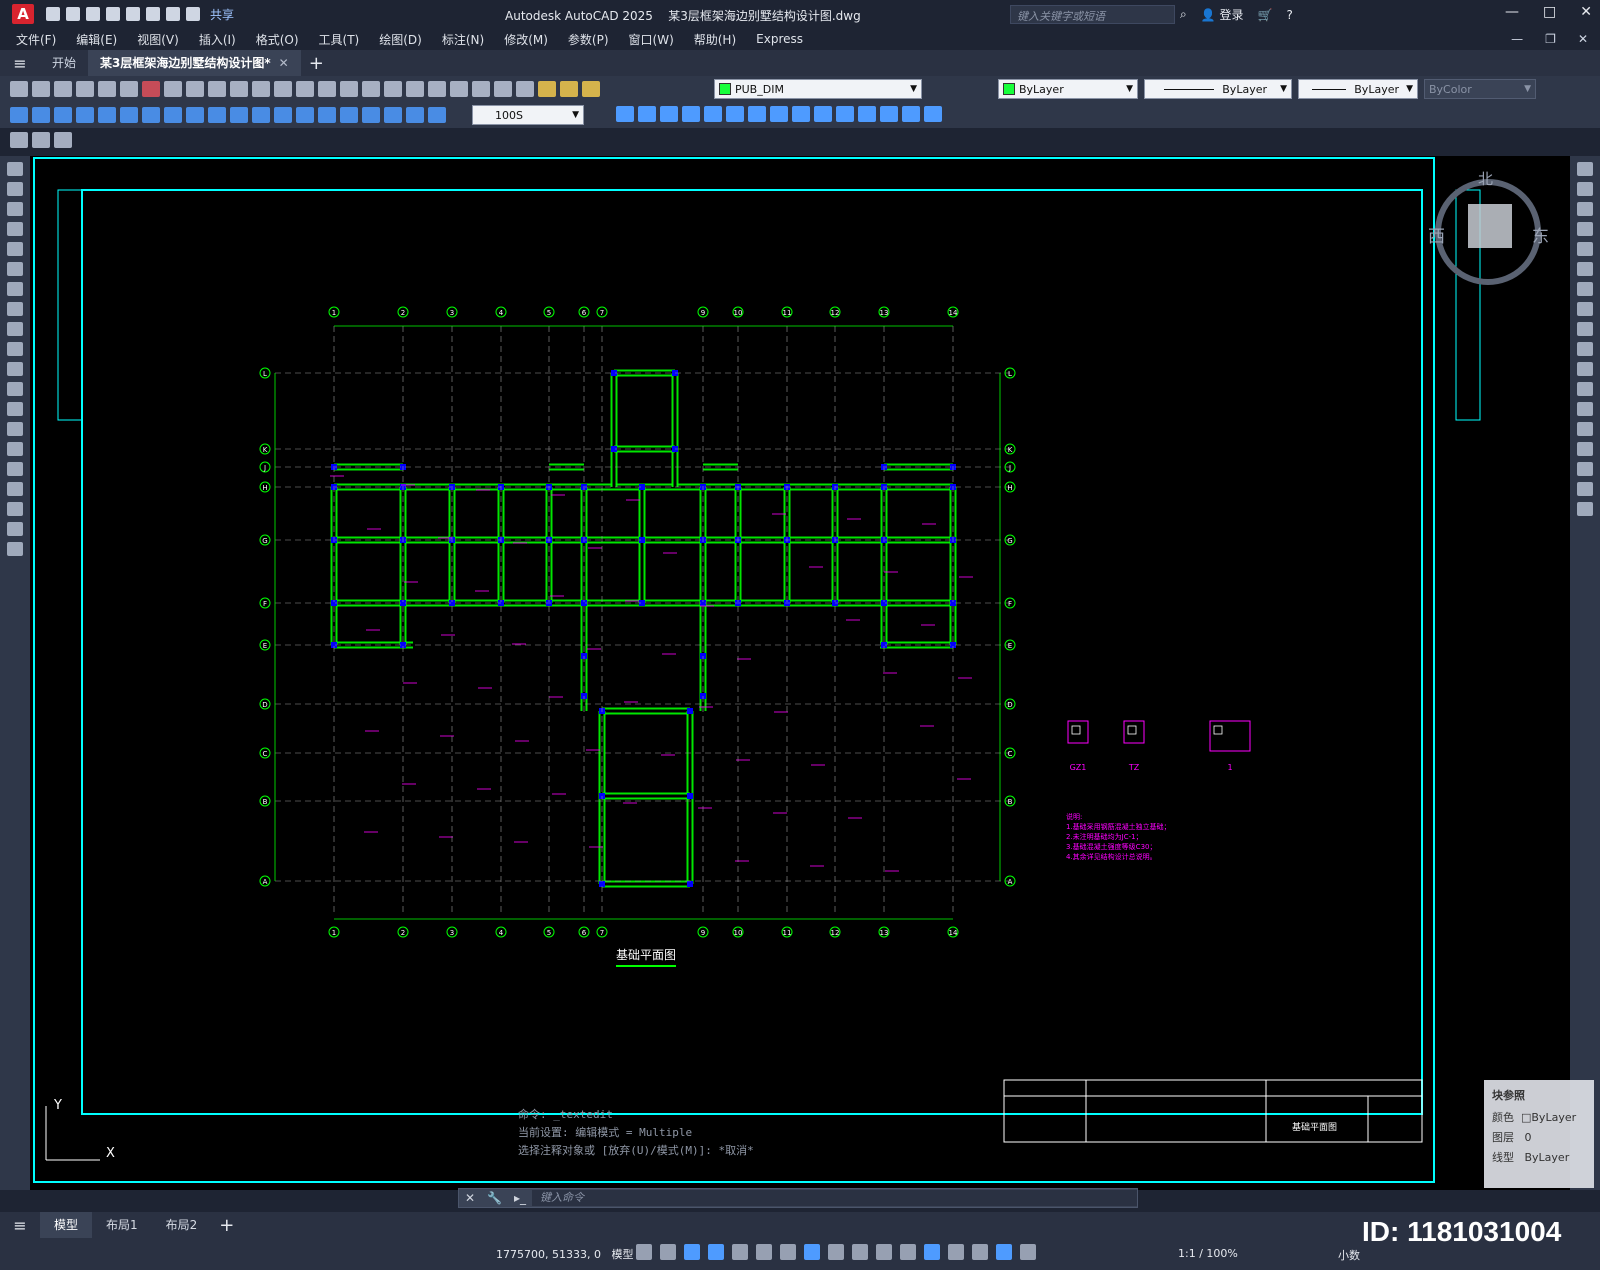 This screenshot has height=1270, width=1600. What do you see at coordinates (692, 1252) in the screenshot?
I see `ortho-icon` at bounding box center [692, 1252].